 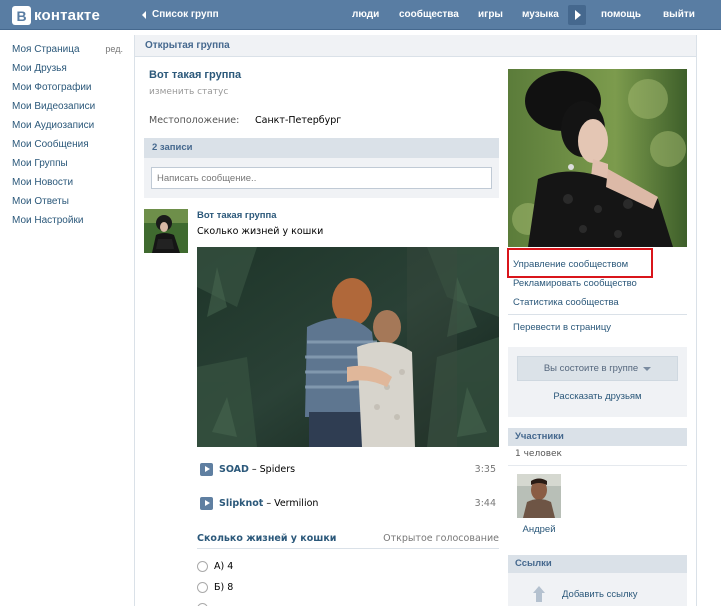 I want to click on edit-link: ред., so click(x=114, y=49).